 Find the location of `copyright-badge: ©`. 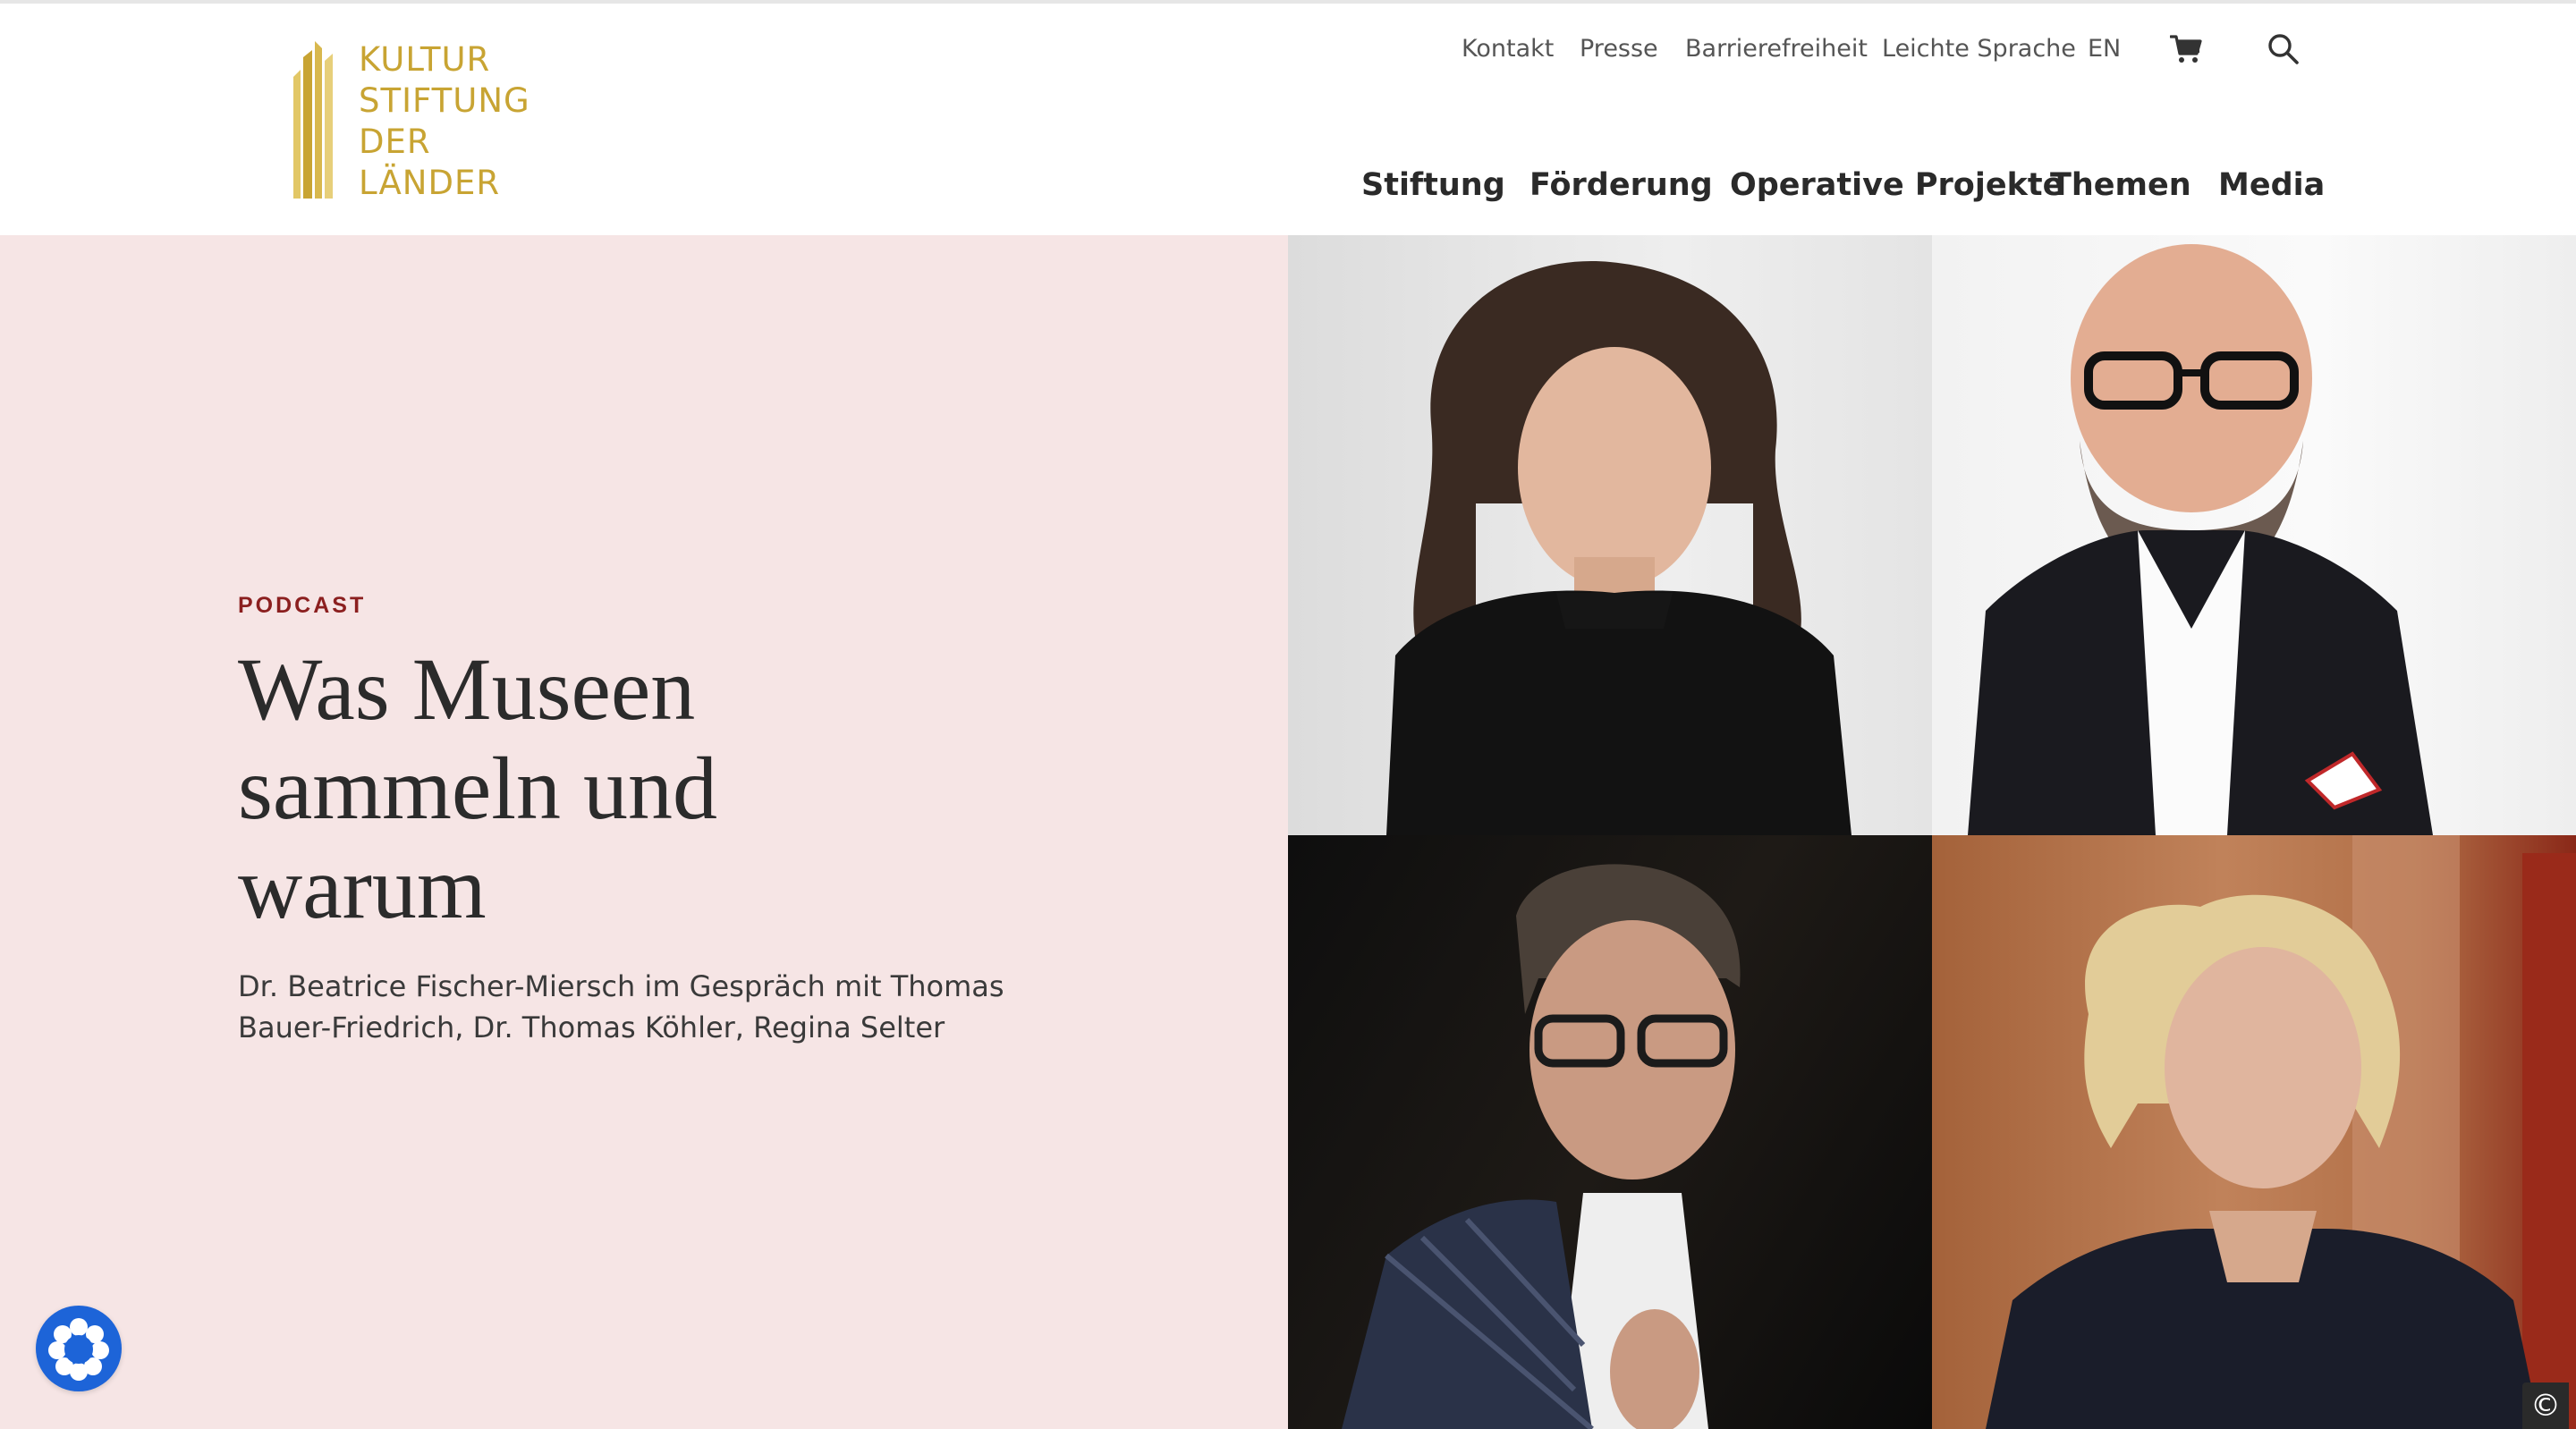

copyright-badge: © is located at coordinates (2545, 1405).